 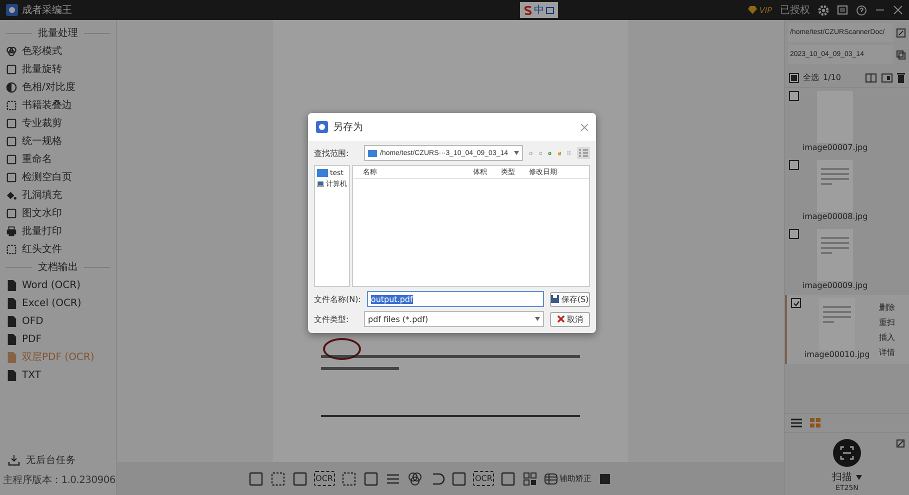 What do you see at coordinates (58, 213) in the screenshot?
I see `sidebar-item: 图文水印` at bounding box center [58, 213].